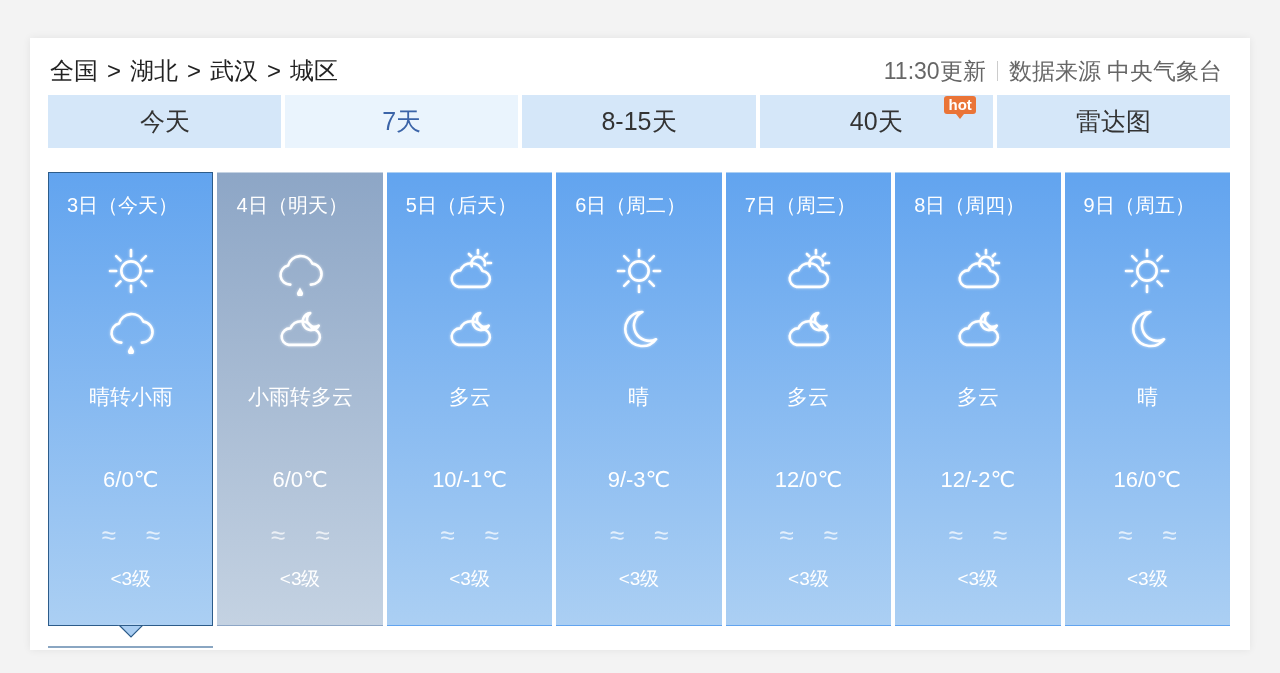 This screenshot has width=1280, height=673. What do you see at coordinates (978, 480) in the screenshot?
I see `temperature-range: 12/-2℃` at bounding box center [978, 480].